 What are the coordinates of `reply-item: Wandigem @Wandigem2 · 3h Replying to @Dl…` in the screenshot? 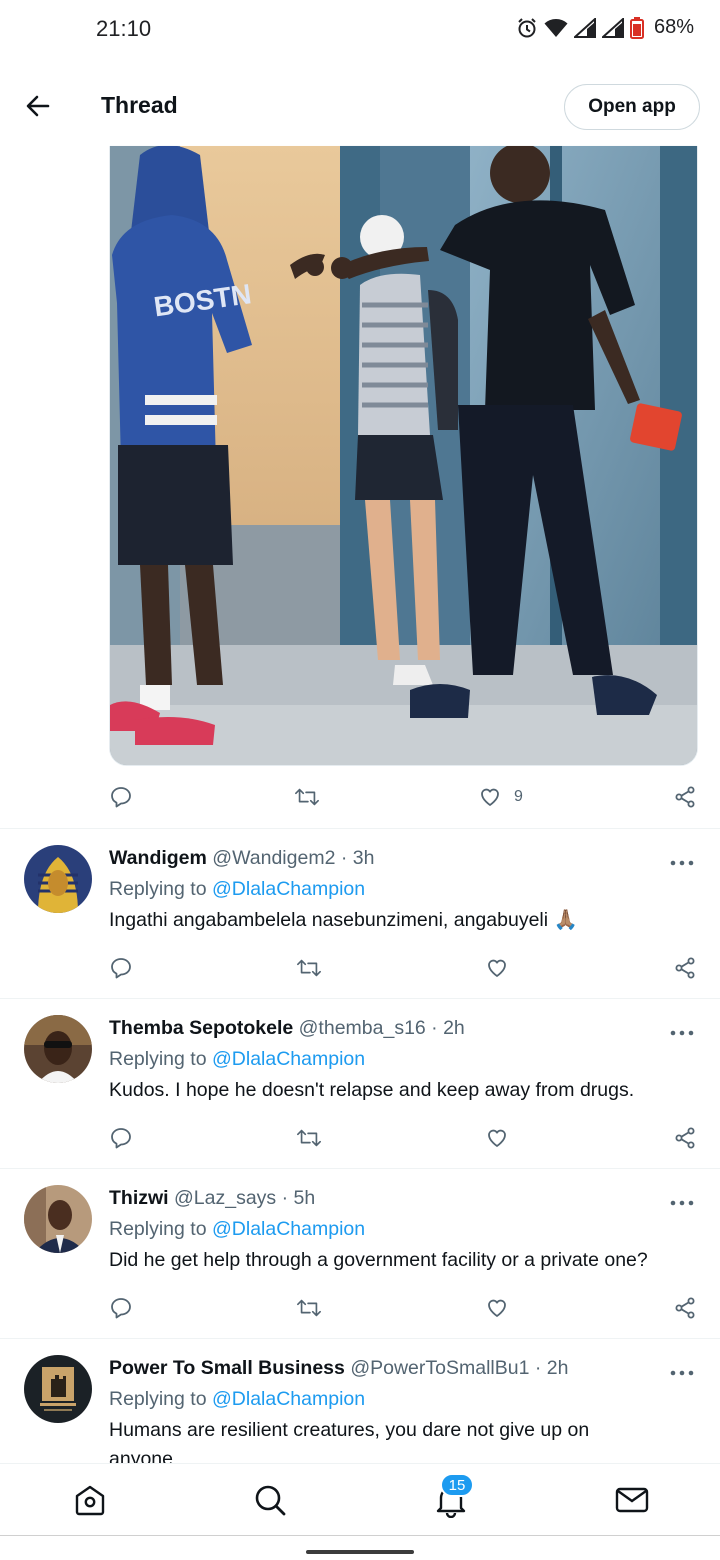 It's located at (360, 913).